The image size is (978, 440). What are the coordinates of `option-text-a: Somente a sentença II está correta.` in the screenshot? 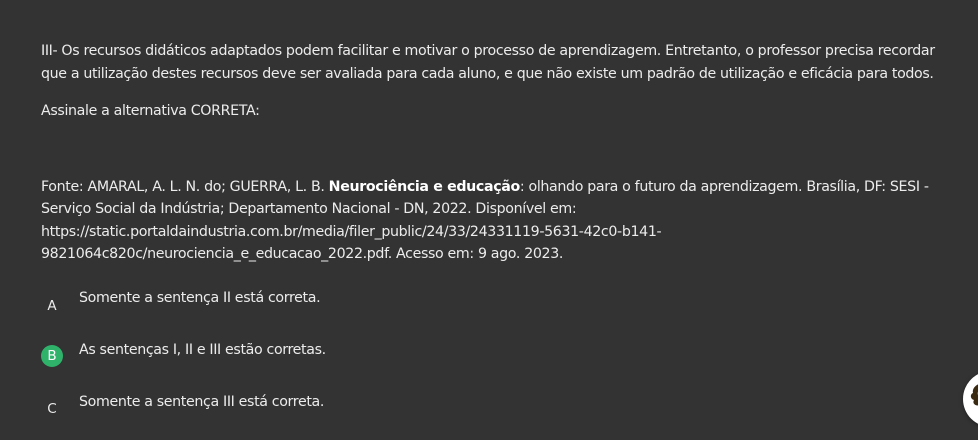 It's located at (200, 298).